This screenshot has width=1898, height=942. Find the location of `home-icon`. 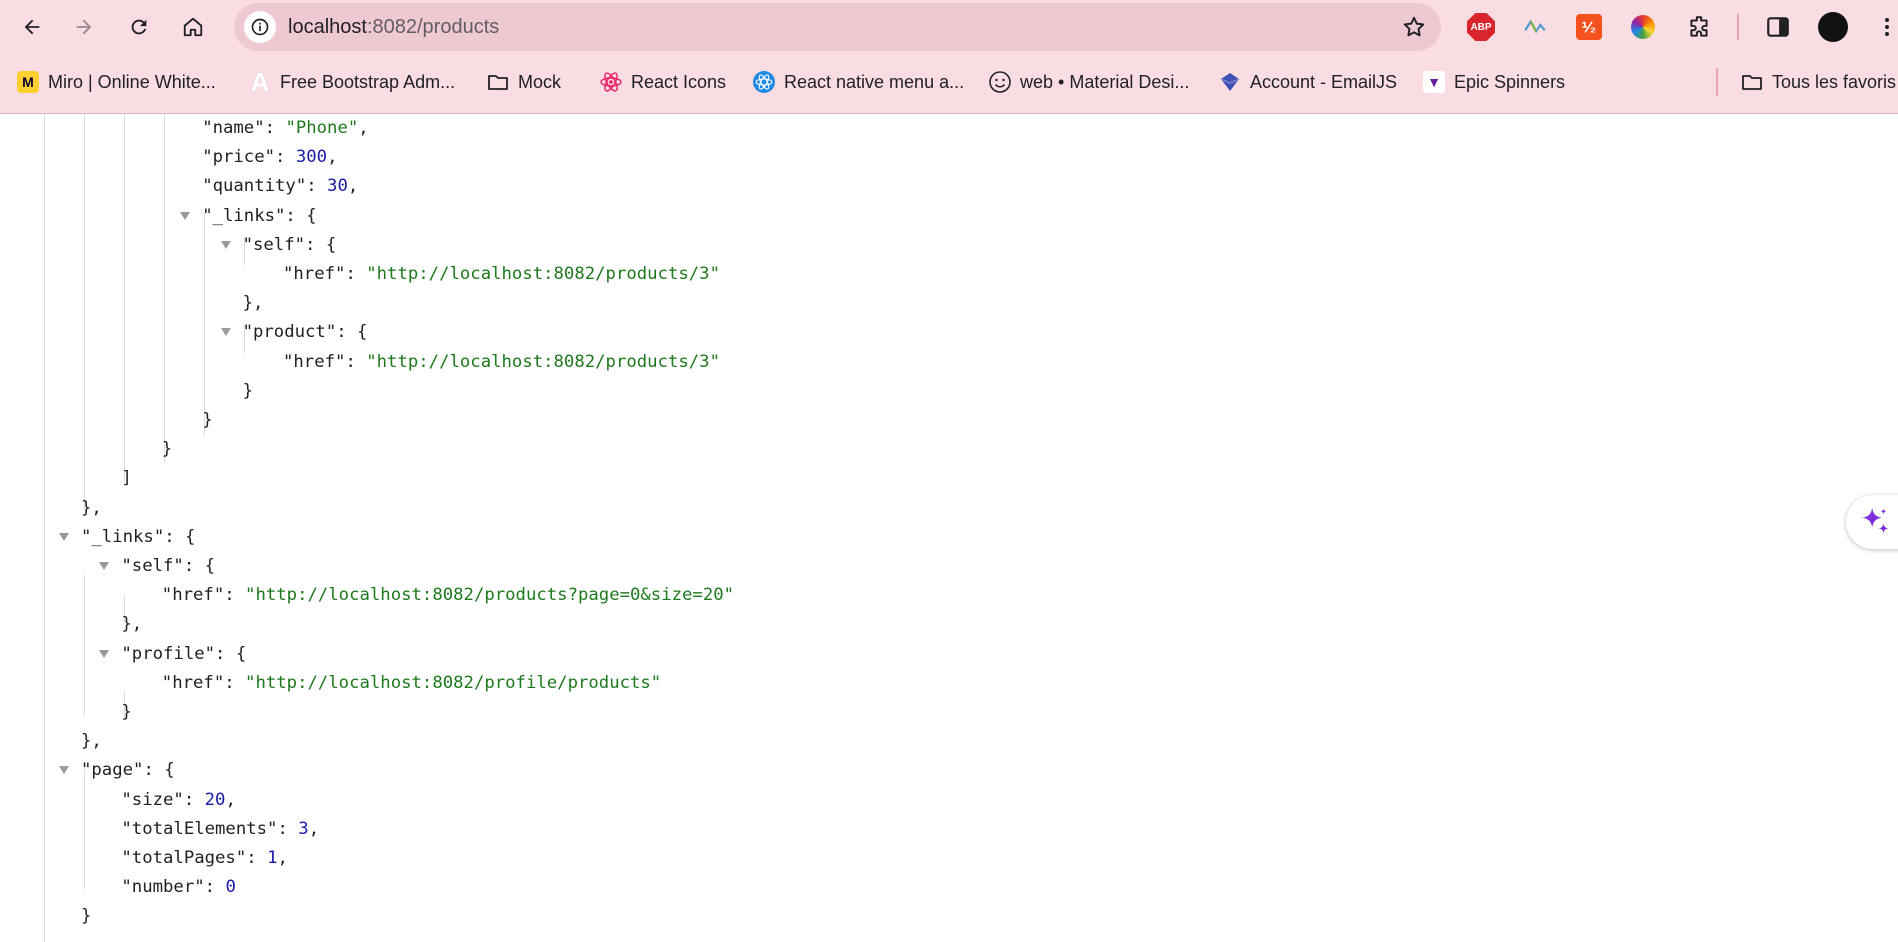

home-icon is located at coordinates (193, 27).